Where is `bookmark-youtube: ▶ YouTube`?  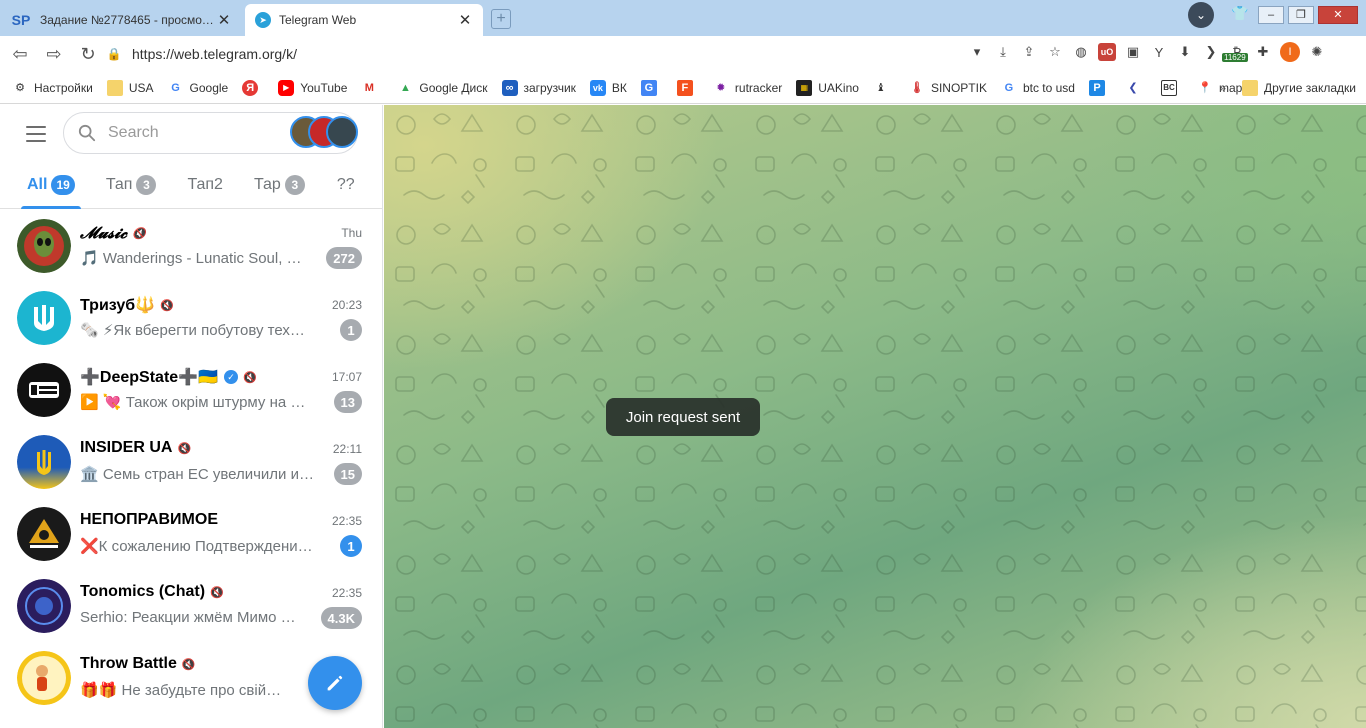 bookmark-youtube: ▶ YouTube is located at coordinates (312, 87).